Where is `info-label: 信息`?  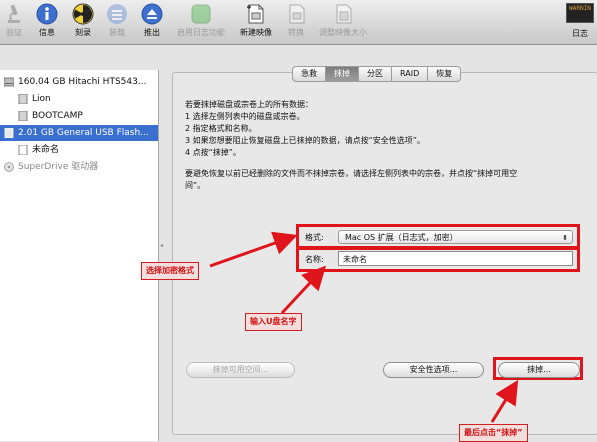
info-label: 信息 is located at coordinates (47, 32).